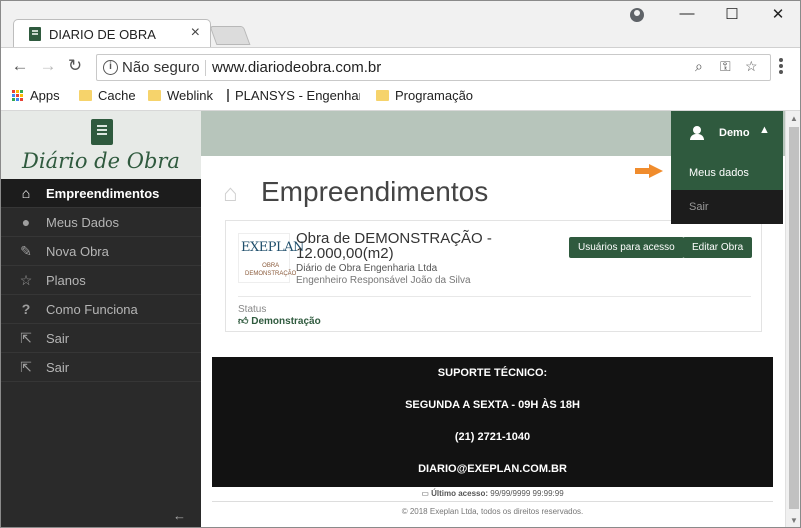 Image resolution: width=801 pixels, height=528 pixels. I want to click on sidebar-item-label: Sair, so click(58, 338).